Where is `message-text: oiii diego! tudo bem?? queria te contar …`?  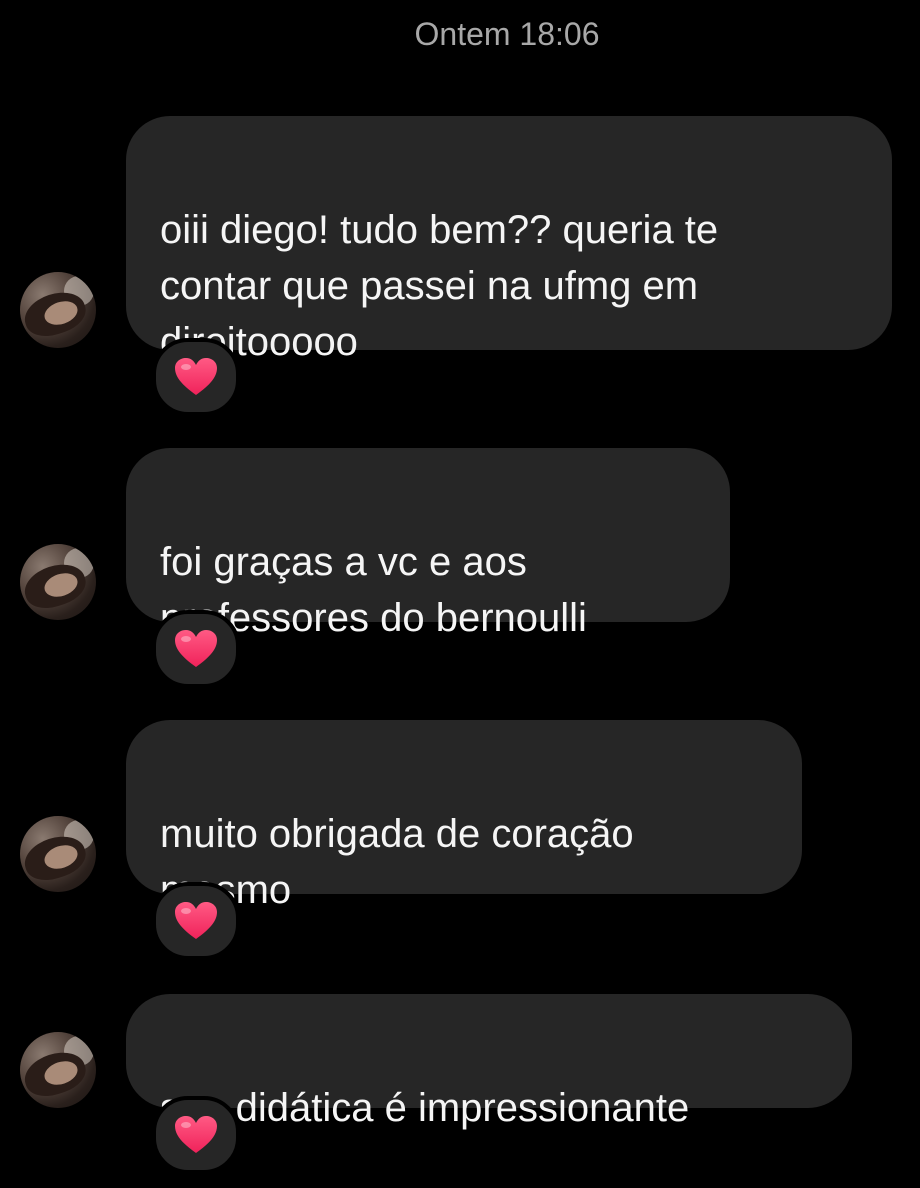 message-text: oiii diego! tudo bem?? queria te contar … is located at coordinates (439, 286).